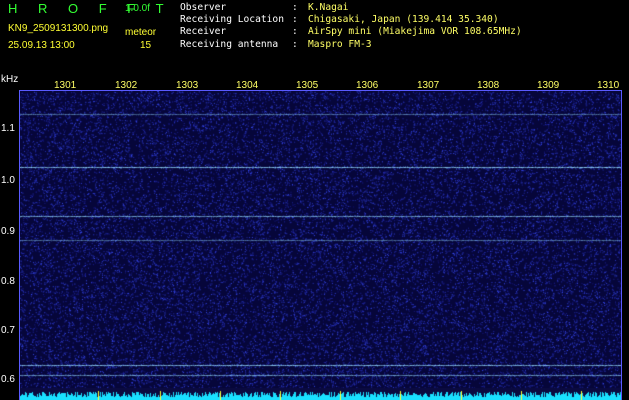 This screenshot has height=400, width=629. Describe the element at coordinates (8, 330) in the screenshot. I see `freq-tick-label: 0.7` at that location.